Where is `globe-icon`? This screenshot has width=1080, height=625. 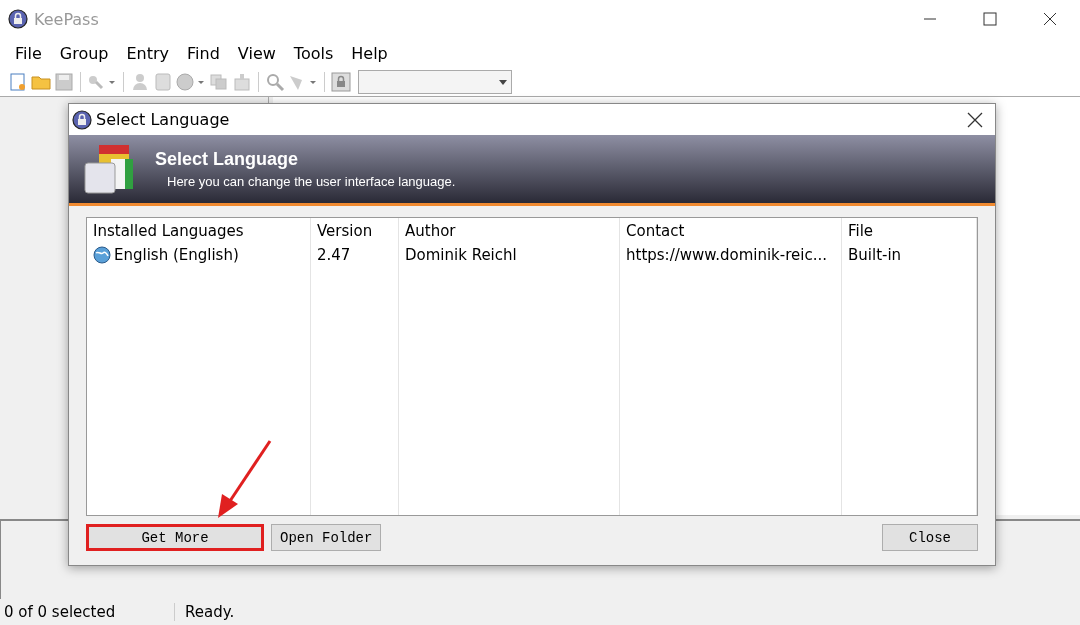
globe-icon is located at coordinates (102, 255).